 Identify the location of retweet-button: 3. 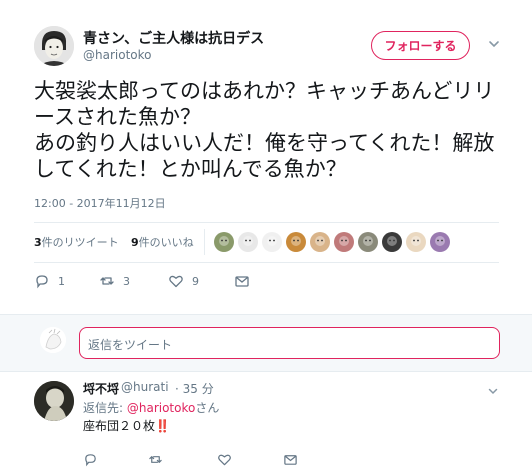
(114, 281).